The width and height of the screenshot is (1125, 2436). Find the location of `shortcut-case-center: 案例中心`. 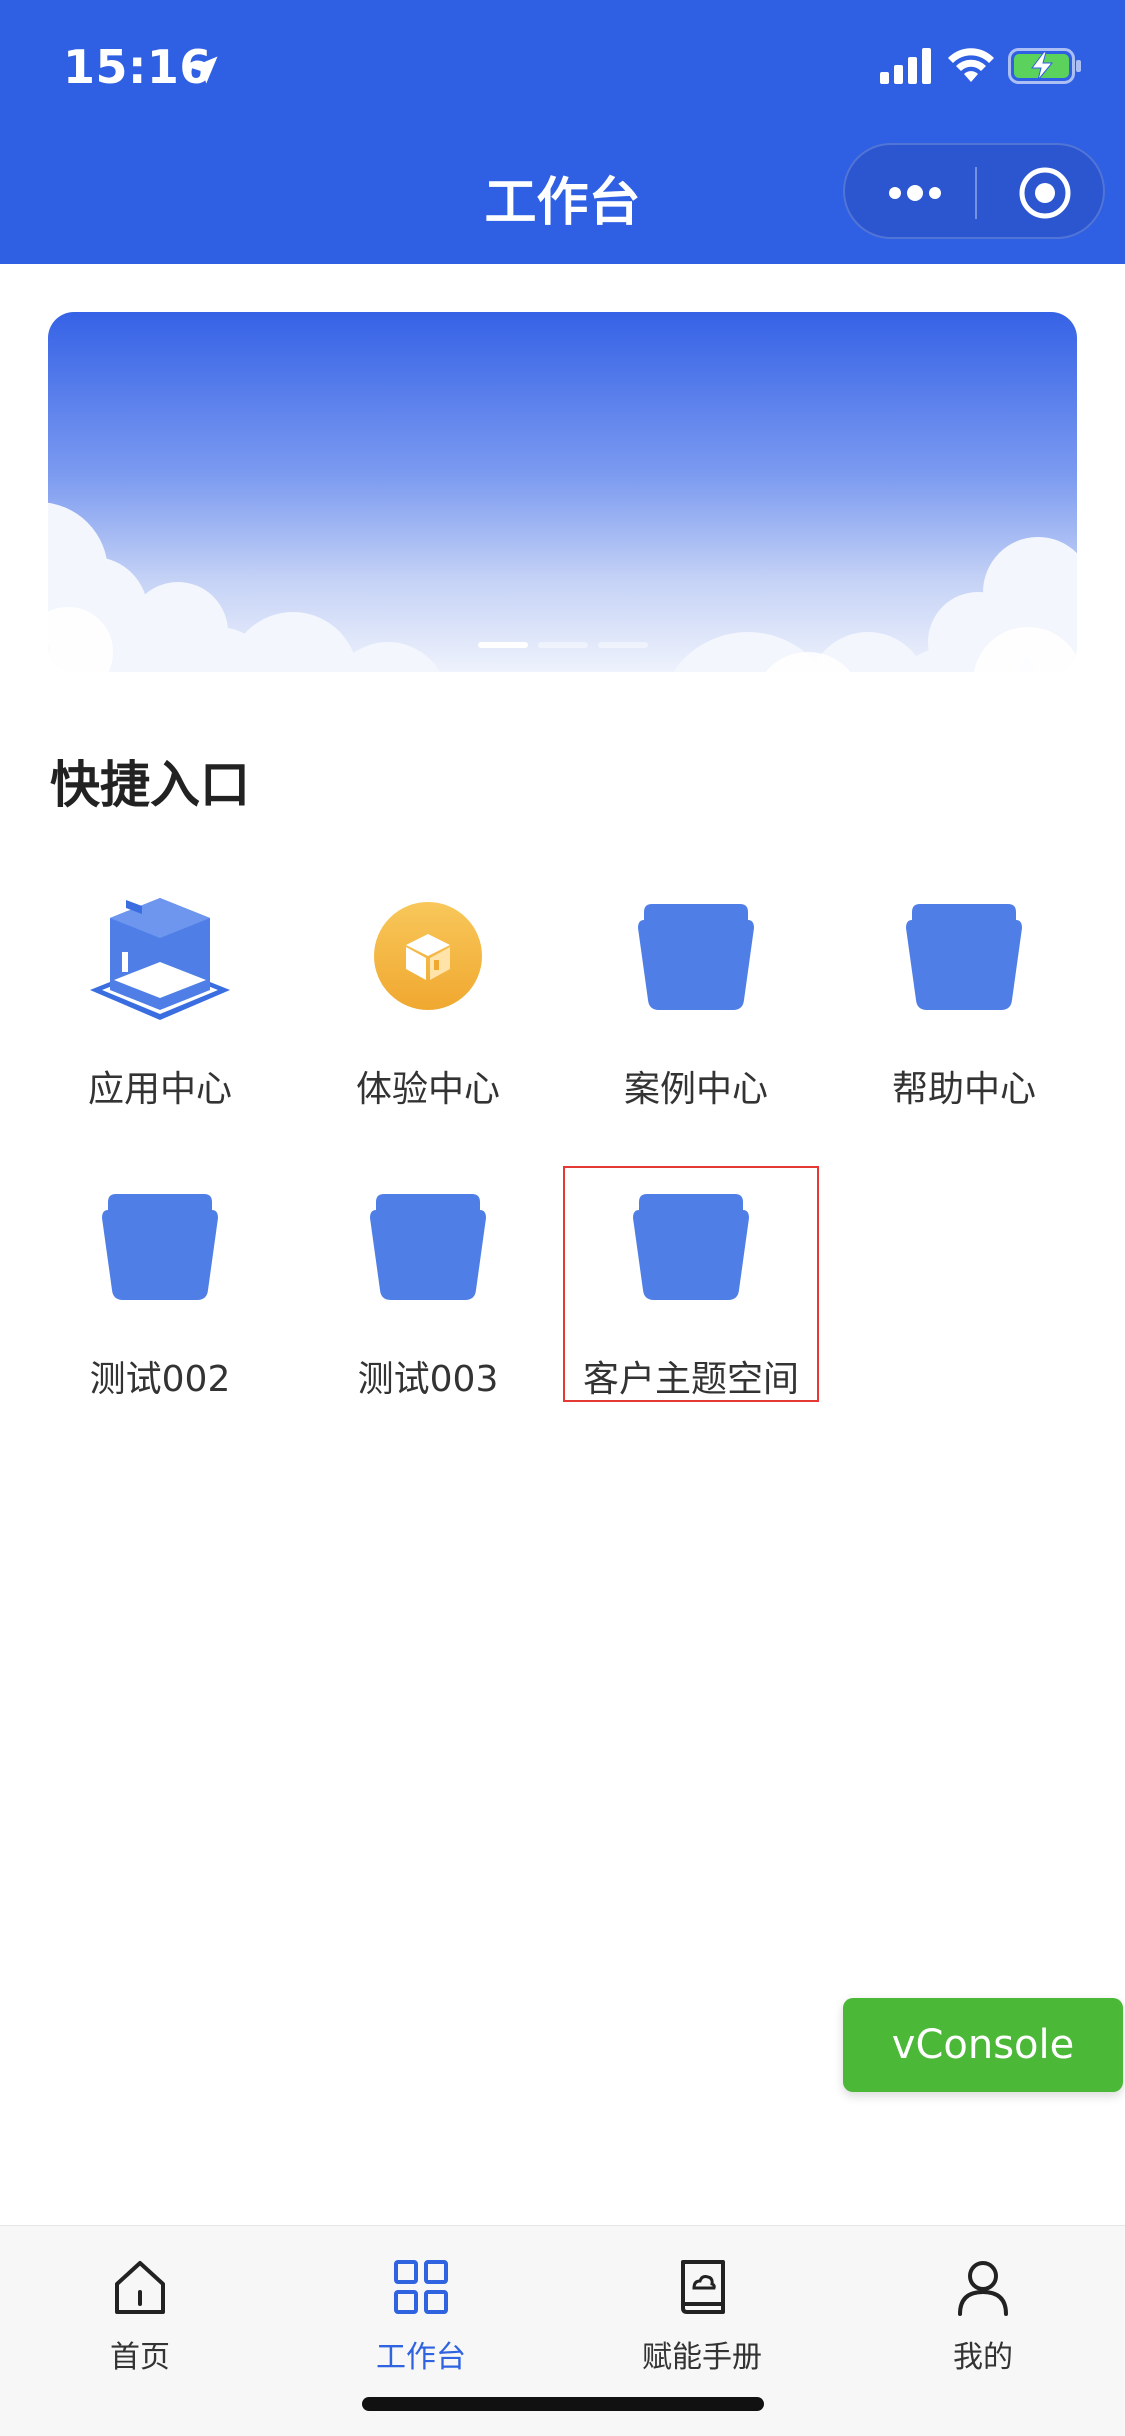

shortcut-case-center: 案例中心 is located at coordinates (696, 1005).